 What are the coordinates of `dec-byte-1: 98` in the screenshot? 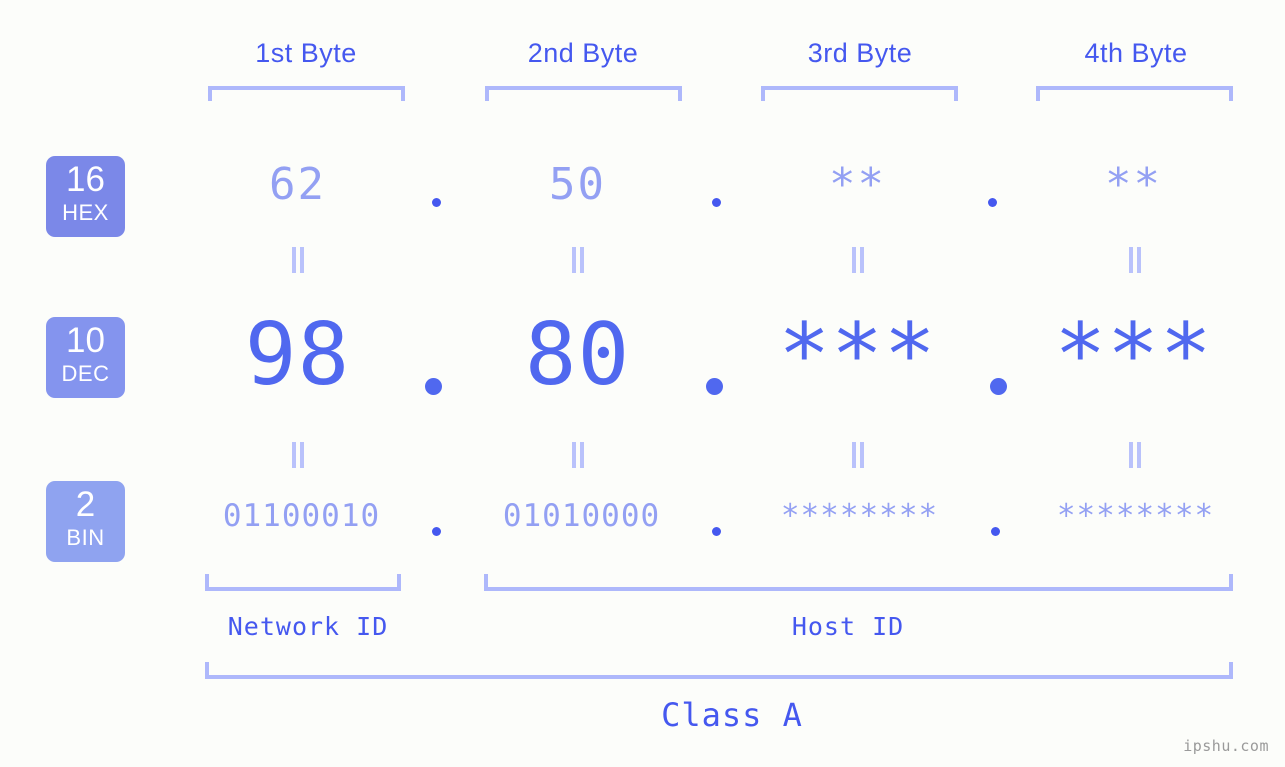 It's located at (297, 355).